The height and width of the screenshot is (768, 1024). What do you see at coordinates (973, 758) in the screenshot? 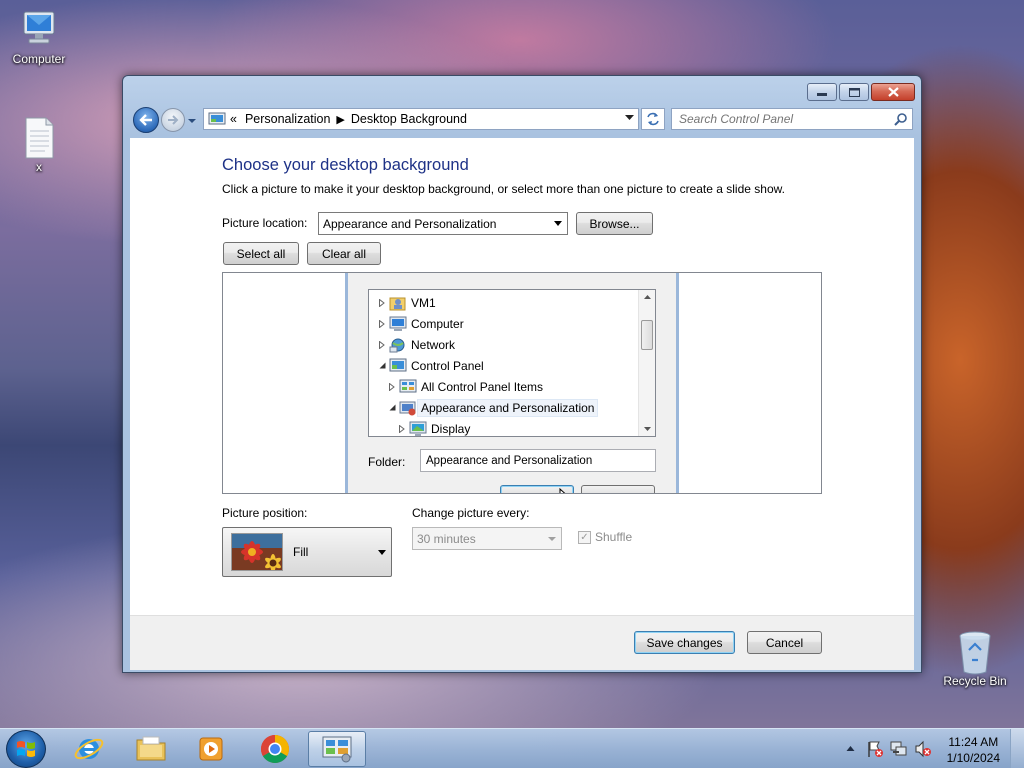
I see `clock-date: 1/10/2024` at bounding box center [973, 758].